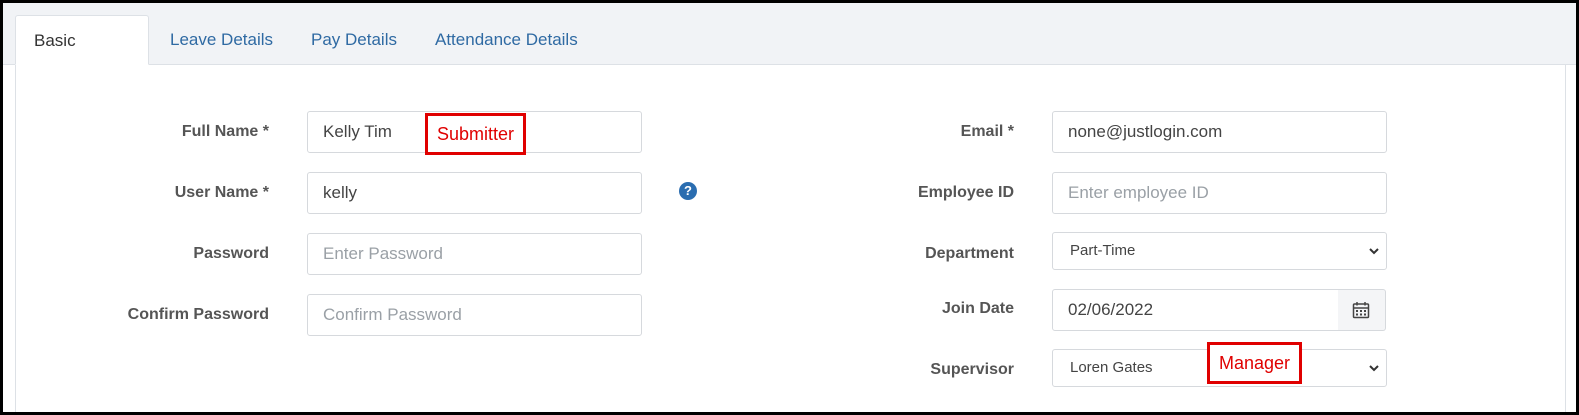 The height and width of the screenshot is (415, 1579). I want to click on tab-attendance-details: Attendance Details, so click(506, 40).